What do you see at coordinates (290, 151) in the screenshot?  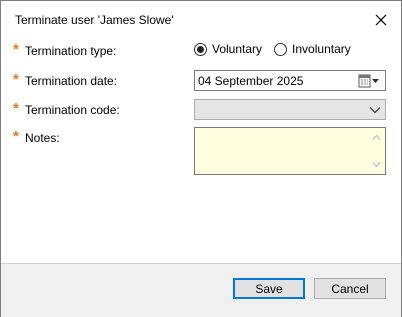 I see `notes-textarea` at bounding box center [290, 151].